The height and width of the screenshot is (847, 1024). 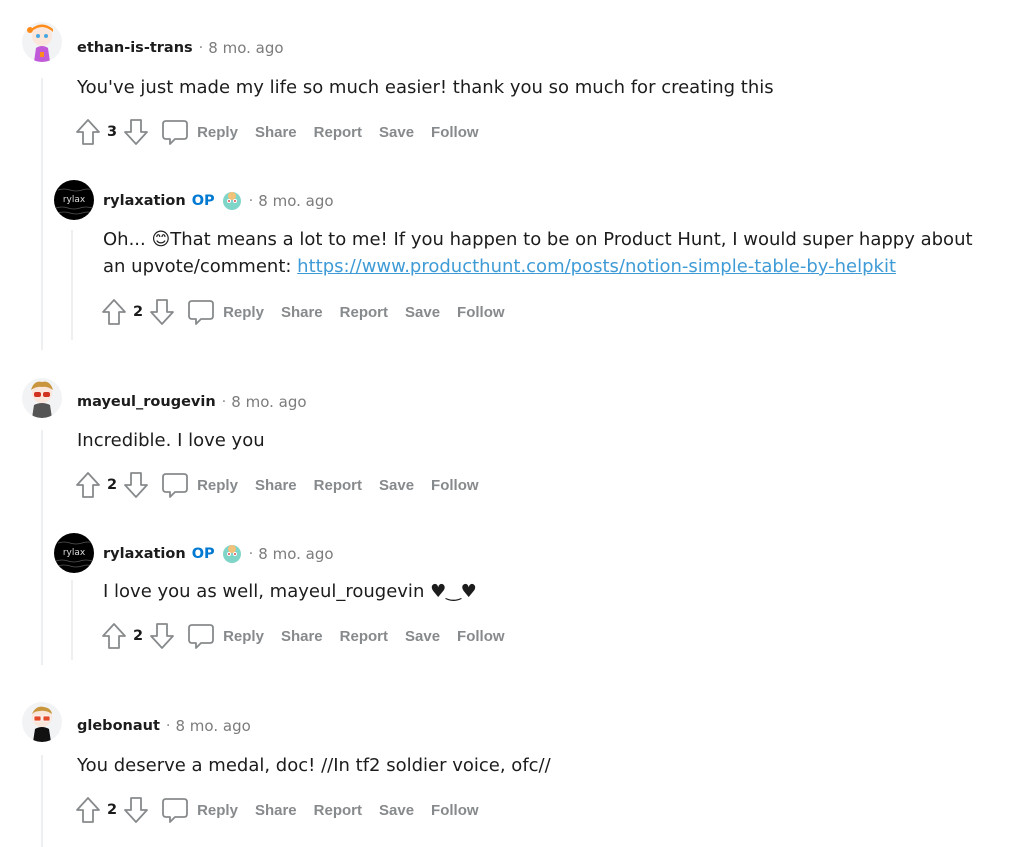 I want to click on smile-emoji: 😊, so click(x=161, y=239).